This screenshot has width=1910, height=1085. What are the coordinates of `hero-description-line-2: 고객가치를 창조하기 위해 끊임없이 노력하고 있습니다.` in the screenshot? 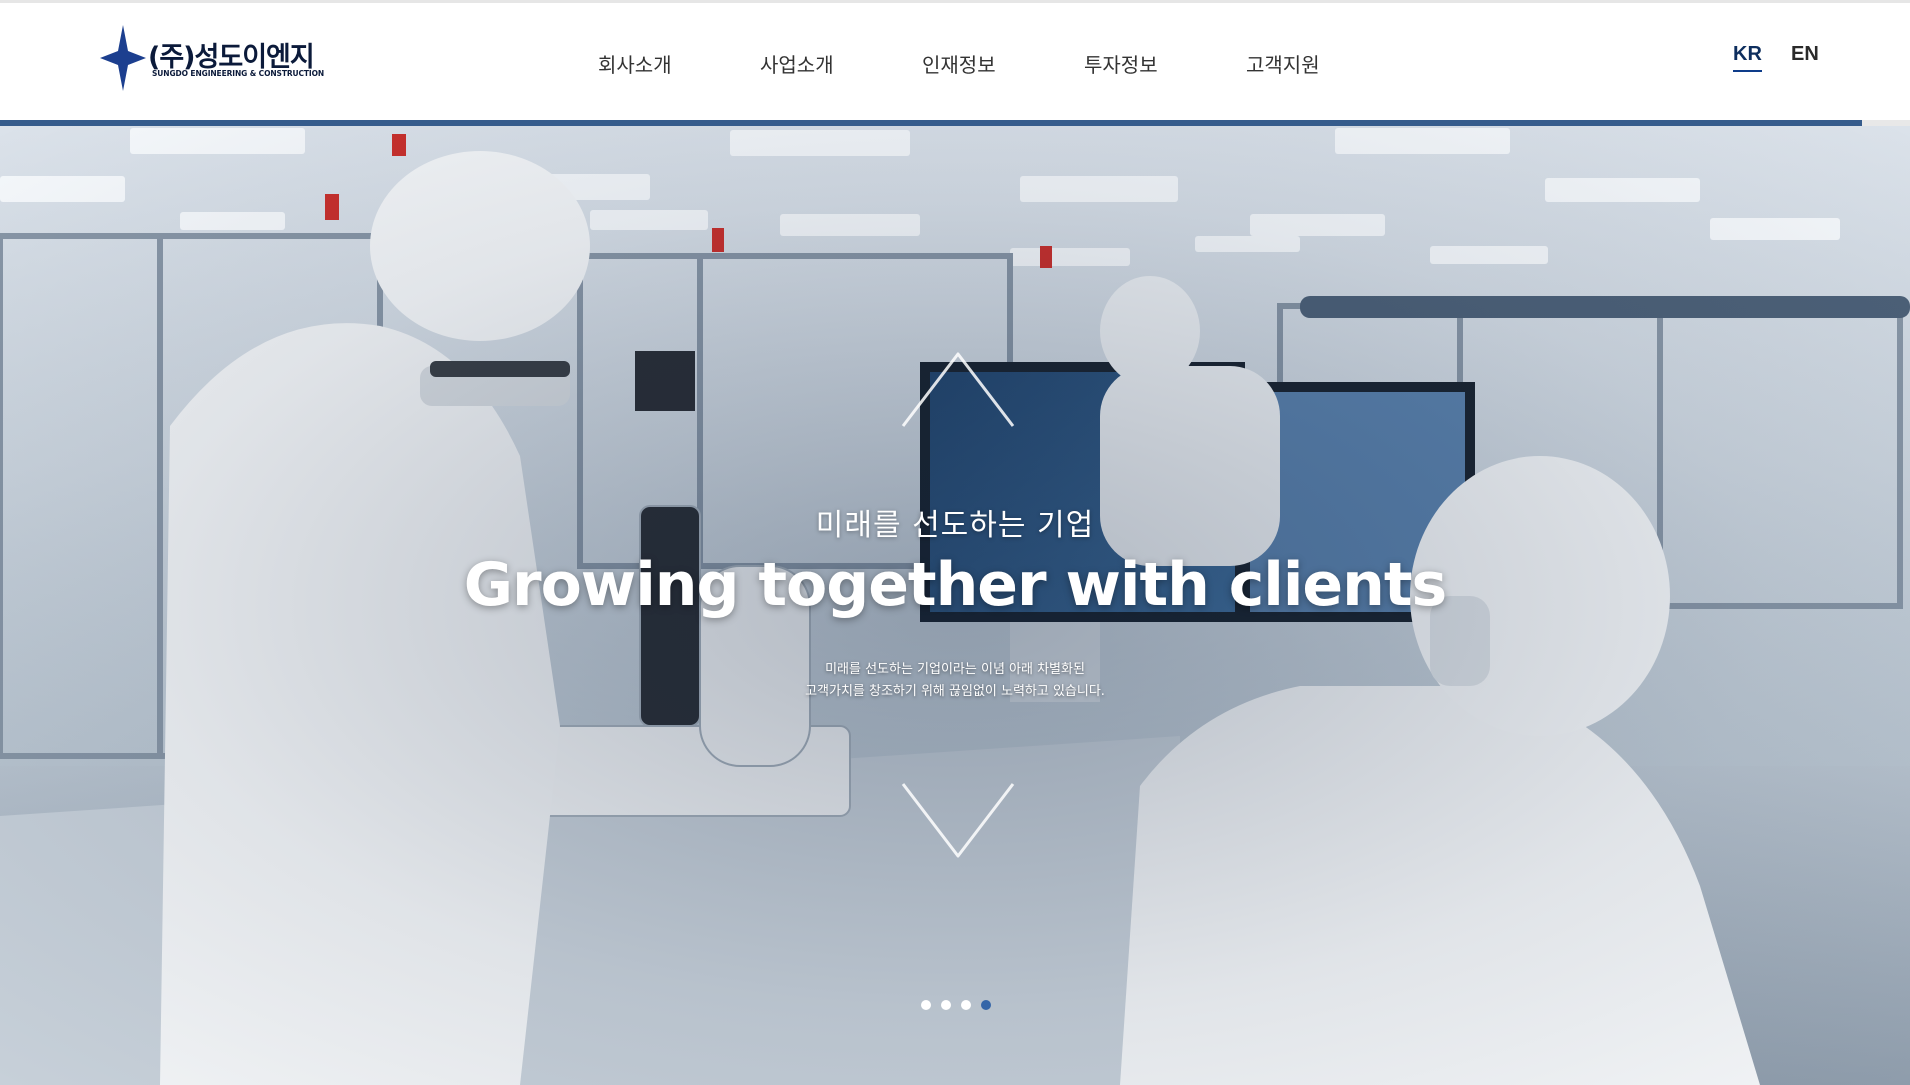 It's located at (955, 691).